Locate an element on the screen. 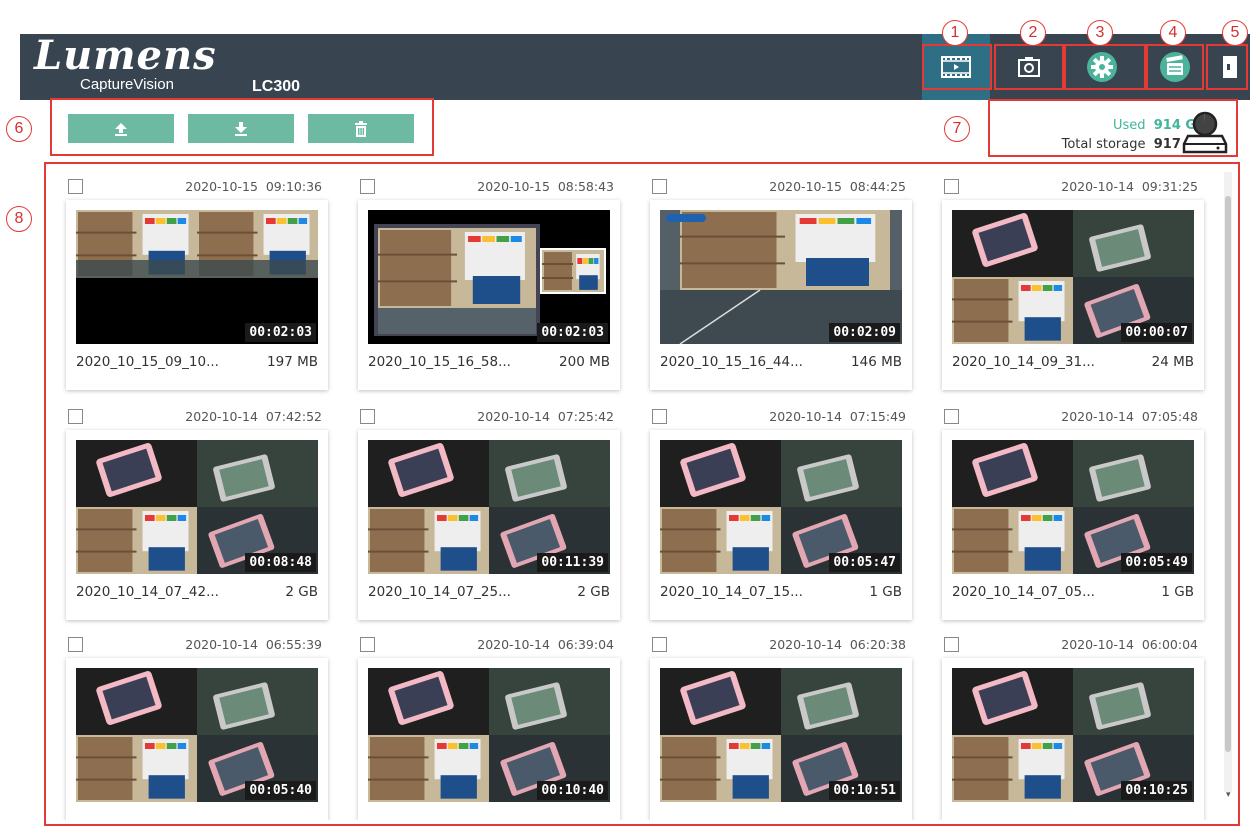 Image resolution: width=1250 pixels, height=834 pixels. recording-tile: 00:10:25 is located at coordinates (1073, 739).